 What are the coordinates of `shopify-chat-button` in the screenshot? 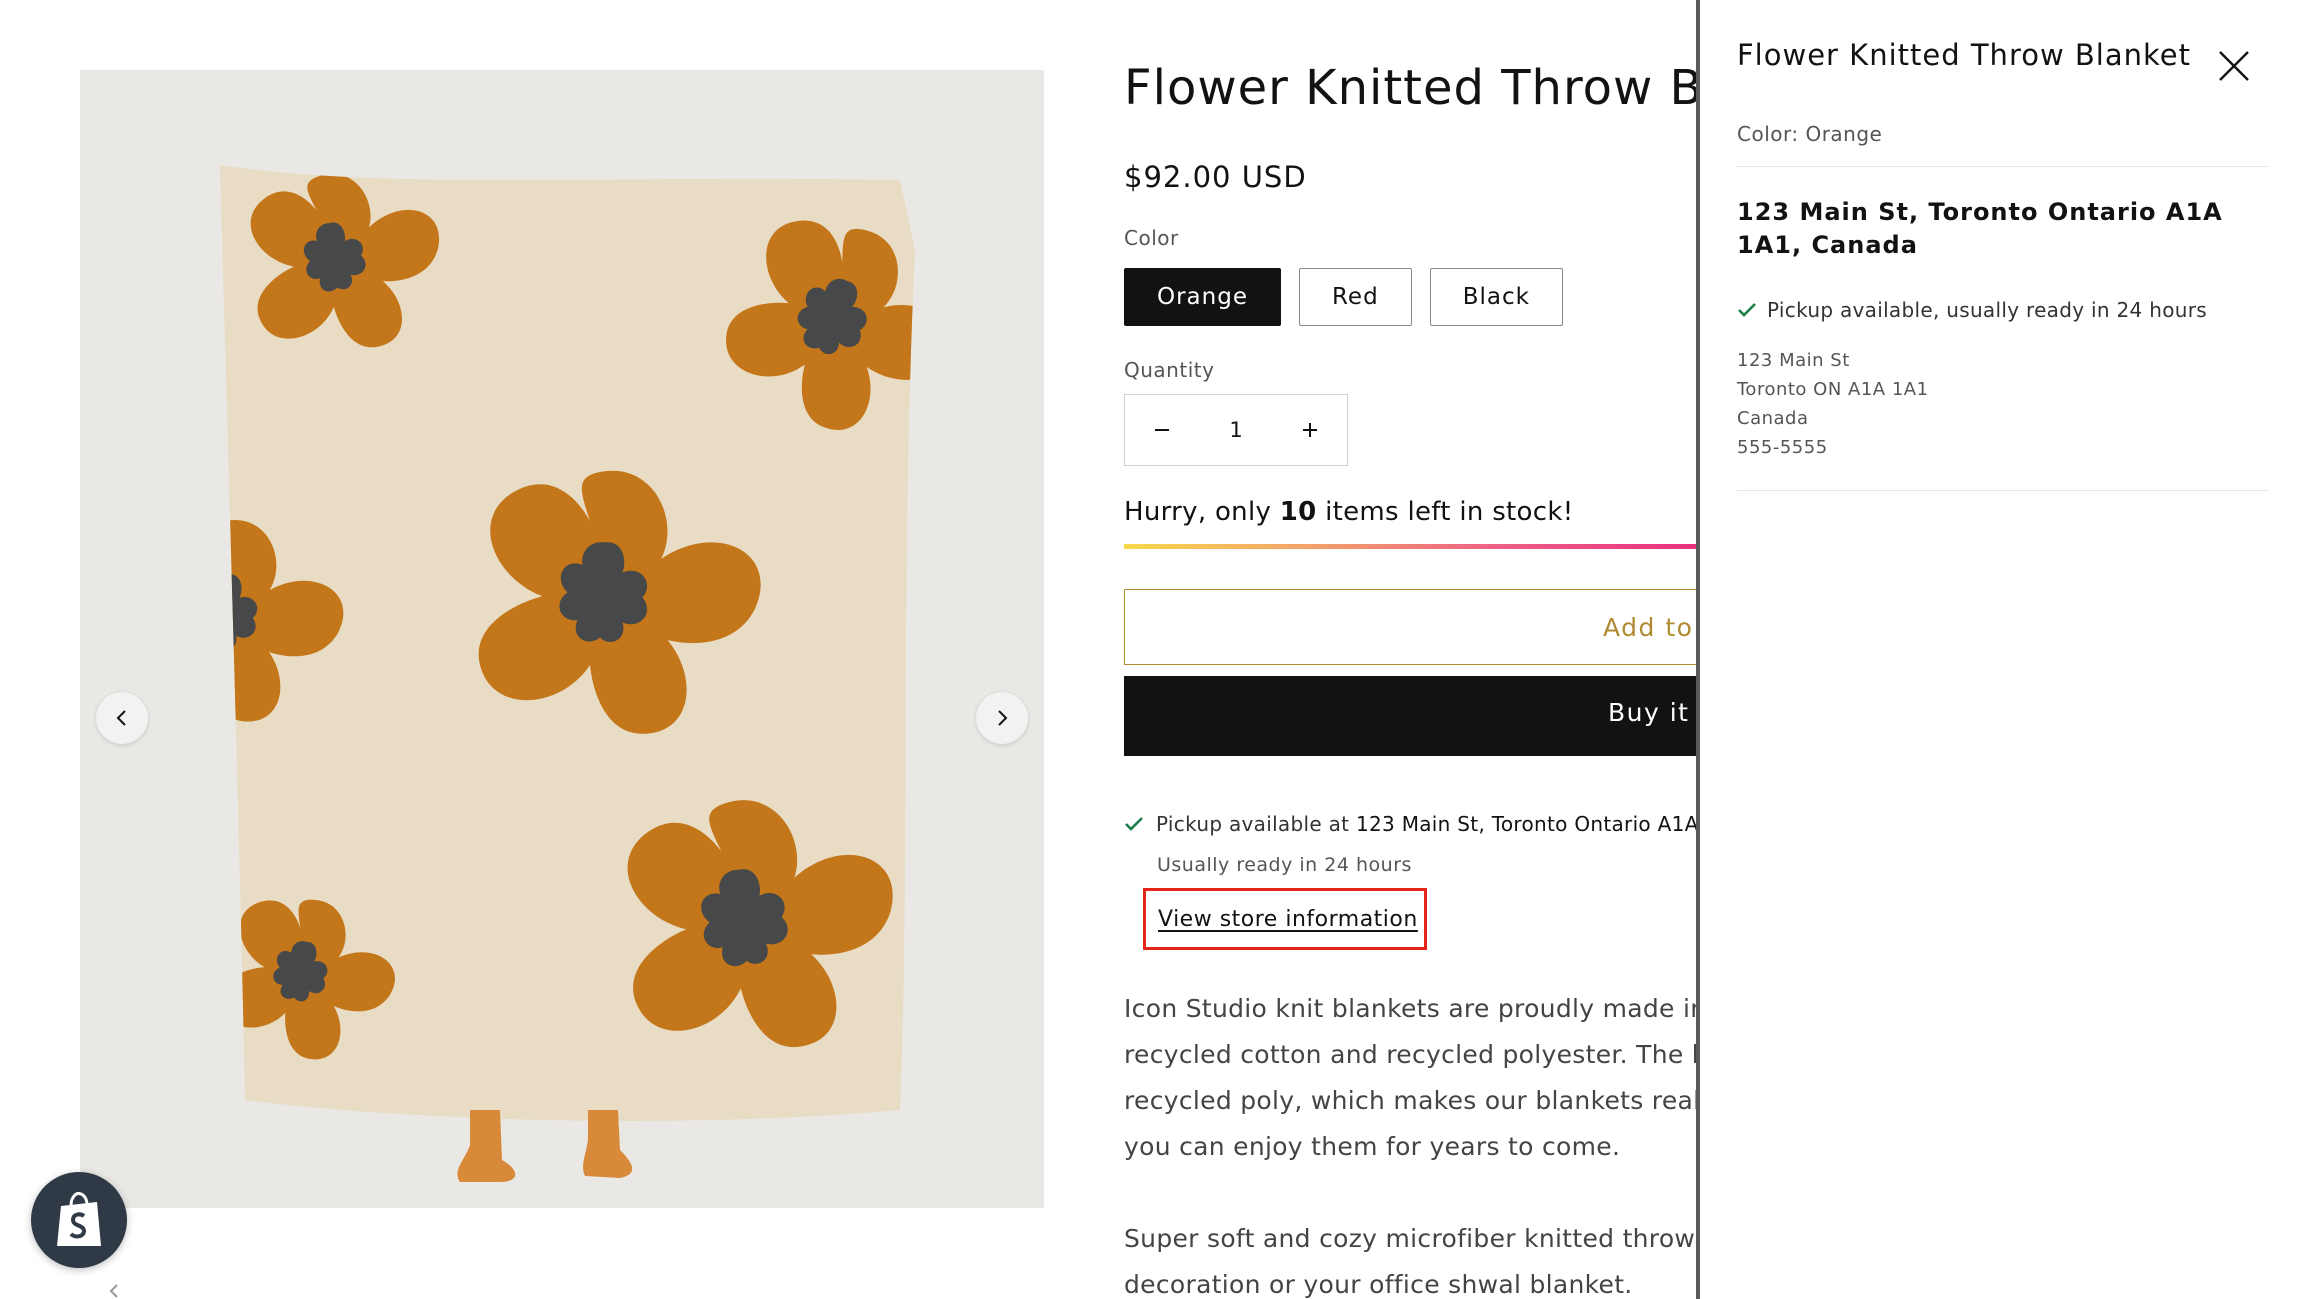 It's located at (79, 1220).